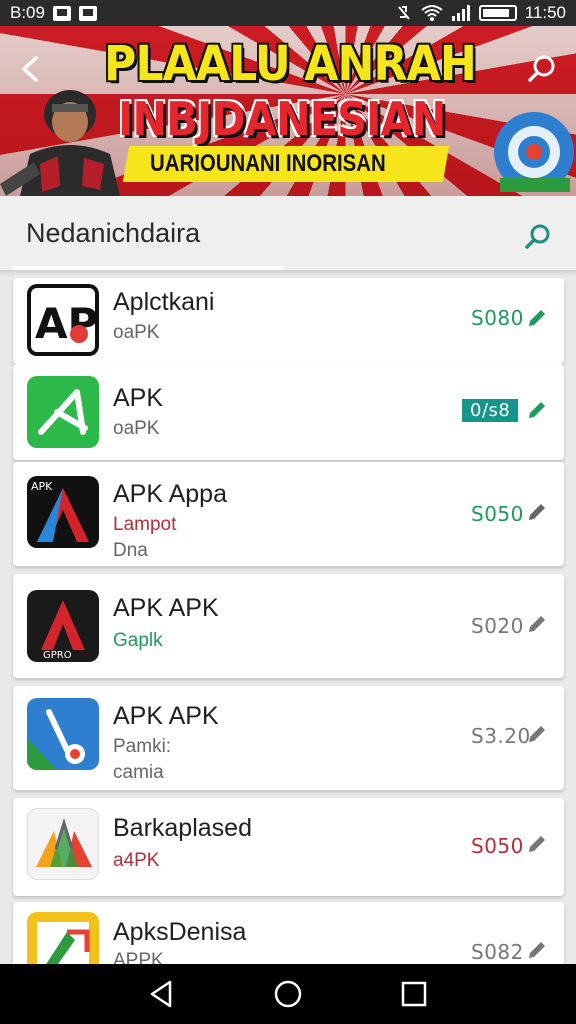  Describe the element at coordinates (545, 12) in the screenshot. I see `status-time-right: 11:50` at that location.